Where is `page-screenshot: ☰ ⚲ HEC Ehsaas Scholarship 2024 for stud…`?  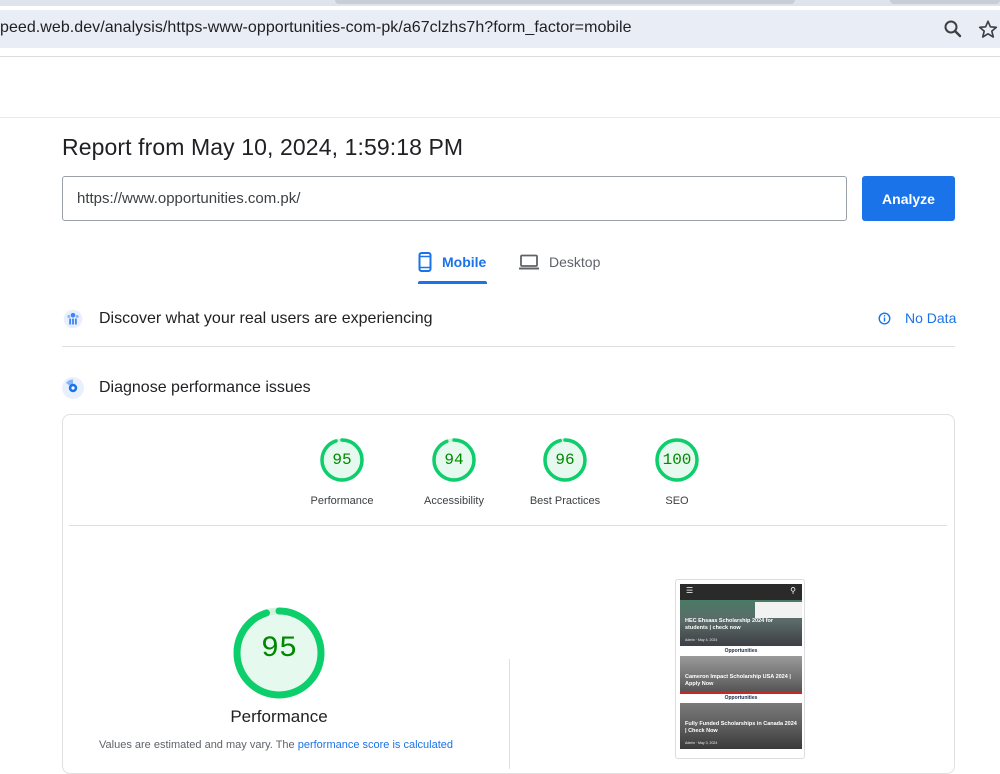 page-screenshot: ☰ ⚲ HEC Ehsaas Scholarship 2024 for stud… is located at coordinates (740, 669).